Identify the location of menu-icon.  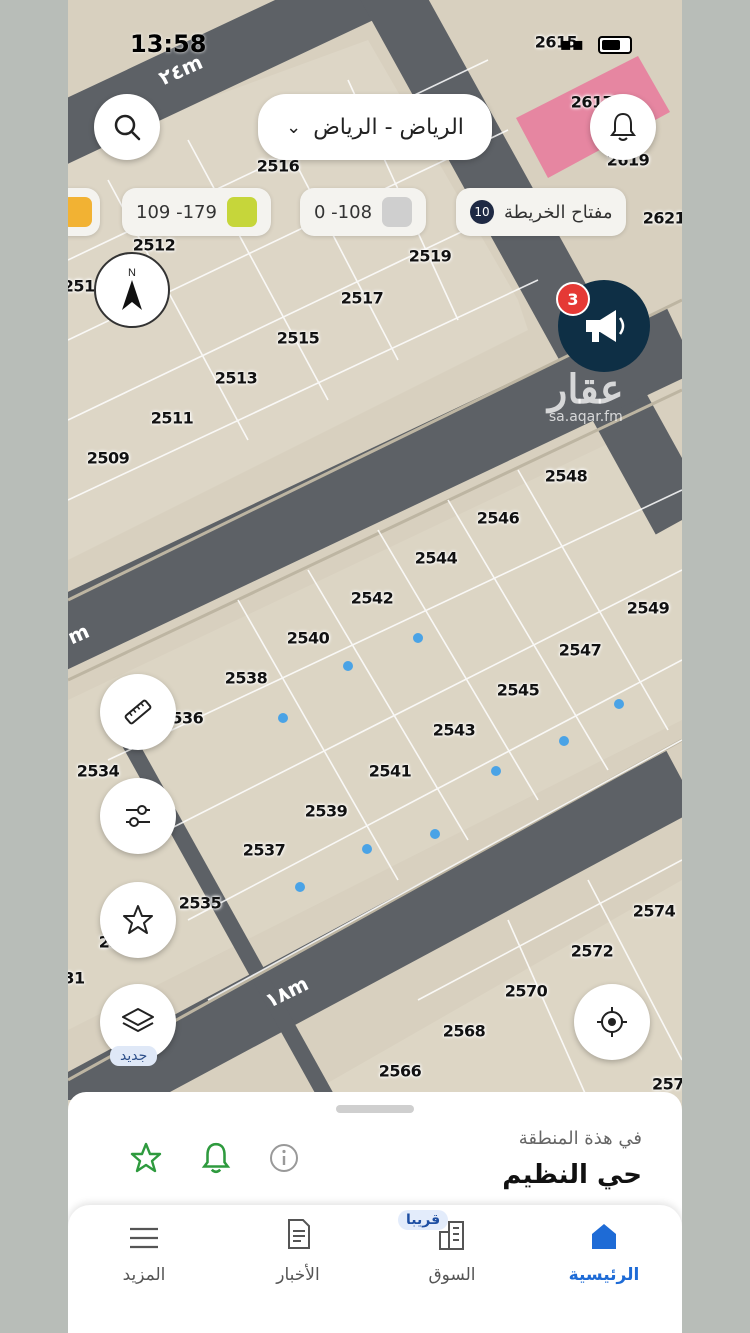
(144, 1238).